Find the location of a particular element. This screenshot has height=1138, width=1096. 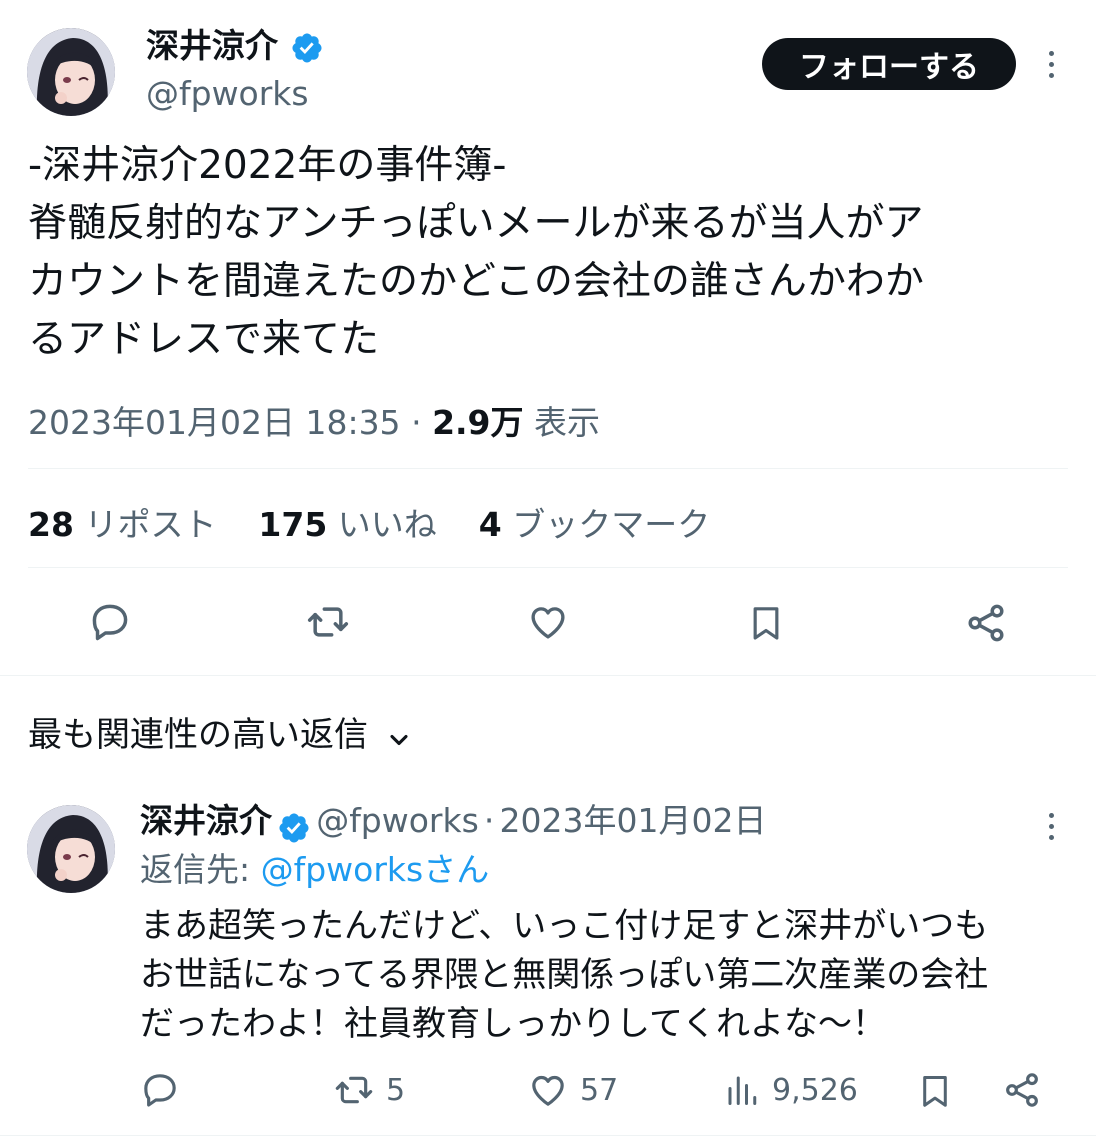

reply-like-action: 57 is located at coordinates (573, 1090).